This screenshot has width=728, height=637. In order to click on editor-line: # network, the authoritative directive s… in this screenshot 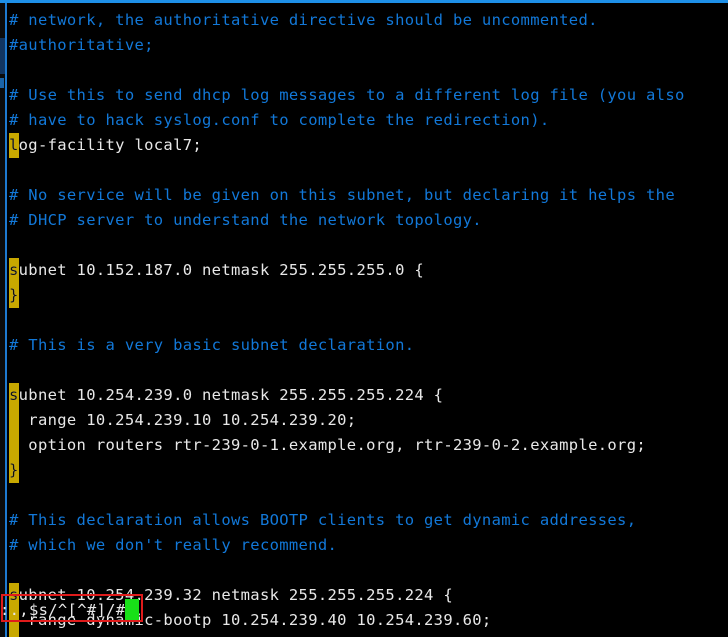, I will do `click(303, 20)`.